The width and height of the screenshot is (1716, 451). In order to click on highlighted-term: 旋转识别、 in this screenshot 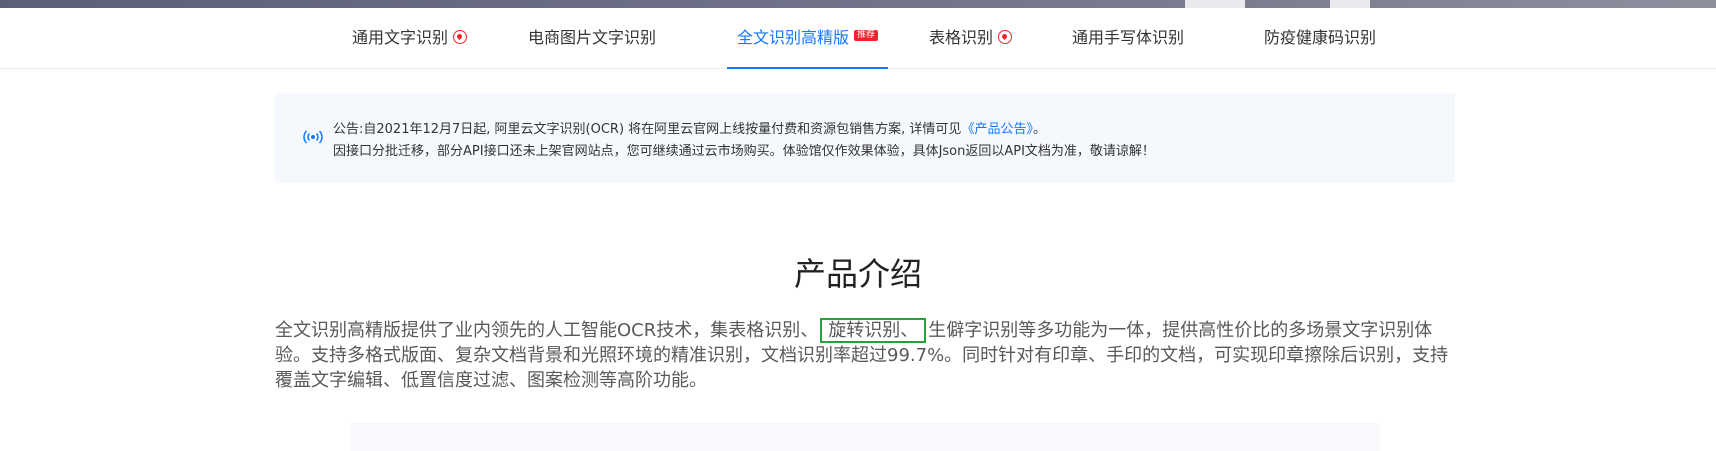, I will do `click(873, 330)`.